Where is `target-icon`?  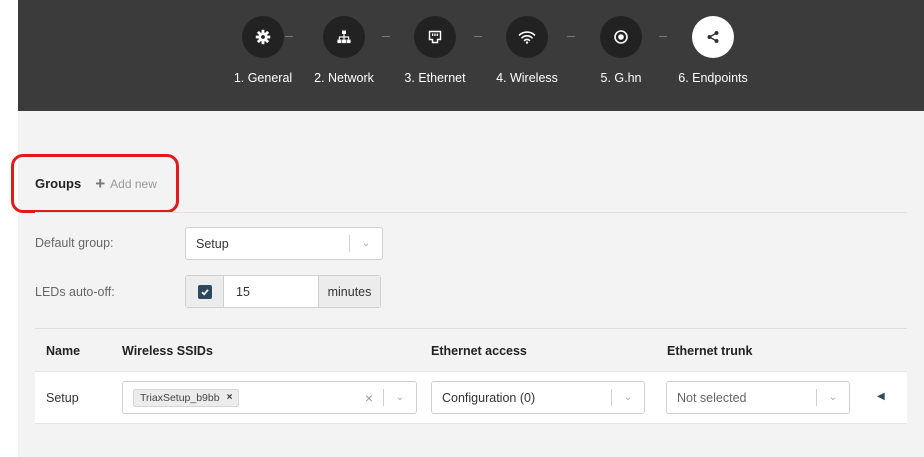 target-icon is located at coordinates (621, 37).